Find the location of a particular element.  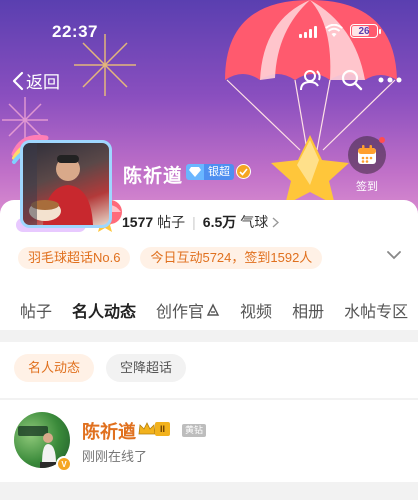

avatar-photo is located at coordinates (66, 184).